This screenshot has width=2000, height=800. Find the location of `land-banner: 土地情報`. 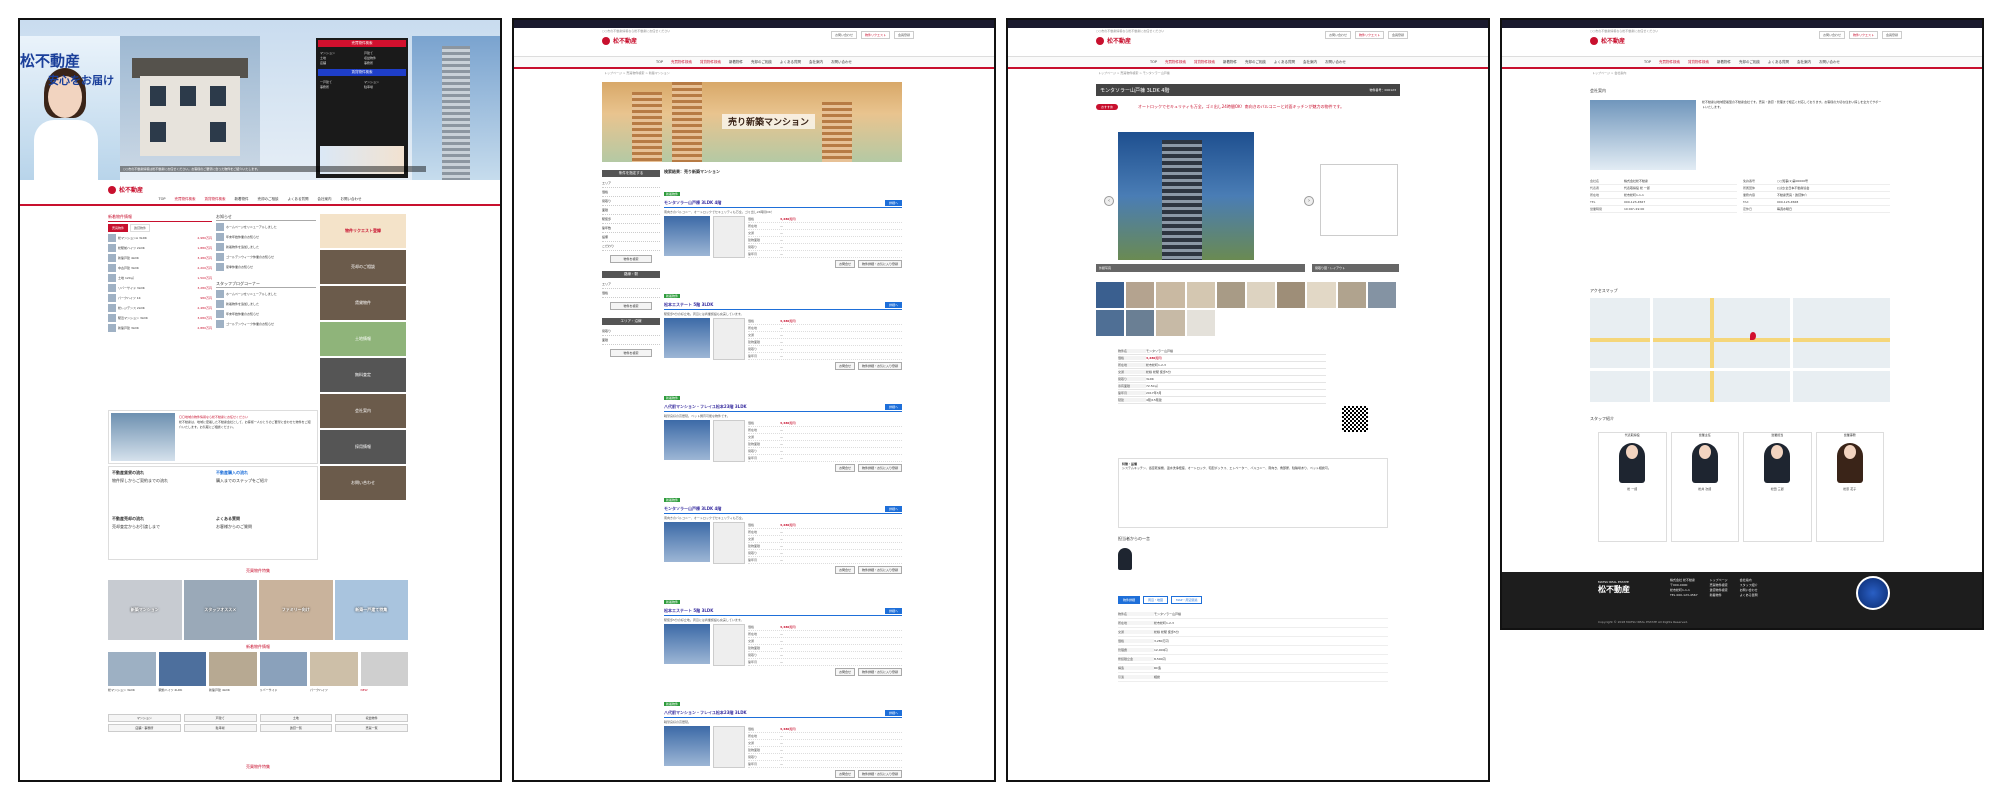

land-banner: 土地情報 is located at coordinates (363, 339).